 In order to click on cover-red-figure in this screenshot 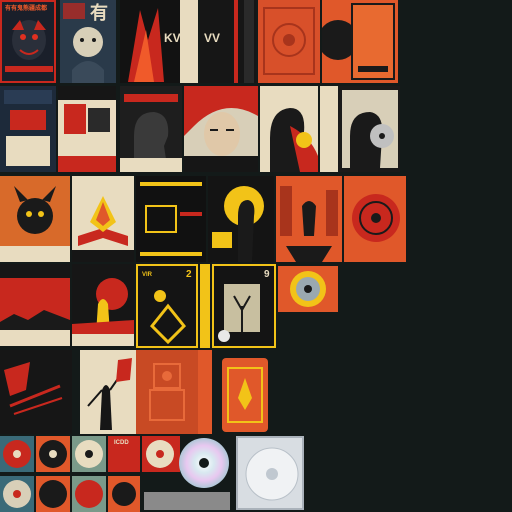, I will do `click(309, 219)`.